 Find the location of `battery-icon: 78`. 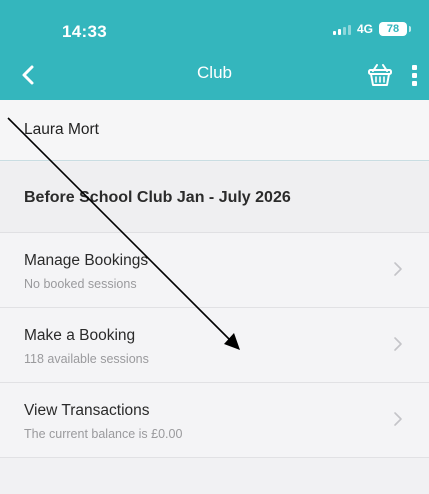

battery-icon: 78 is located at coordinates (395, 29).